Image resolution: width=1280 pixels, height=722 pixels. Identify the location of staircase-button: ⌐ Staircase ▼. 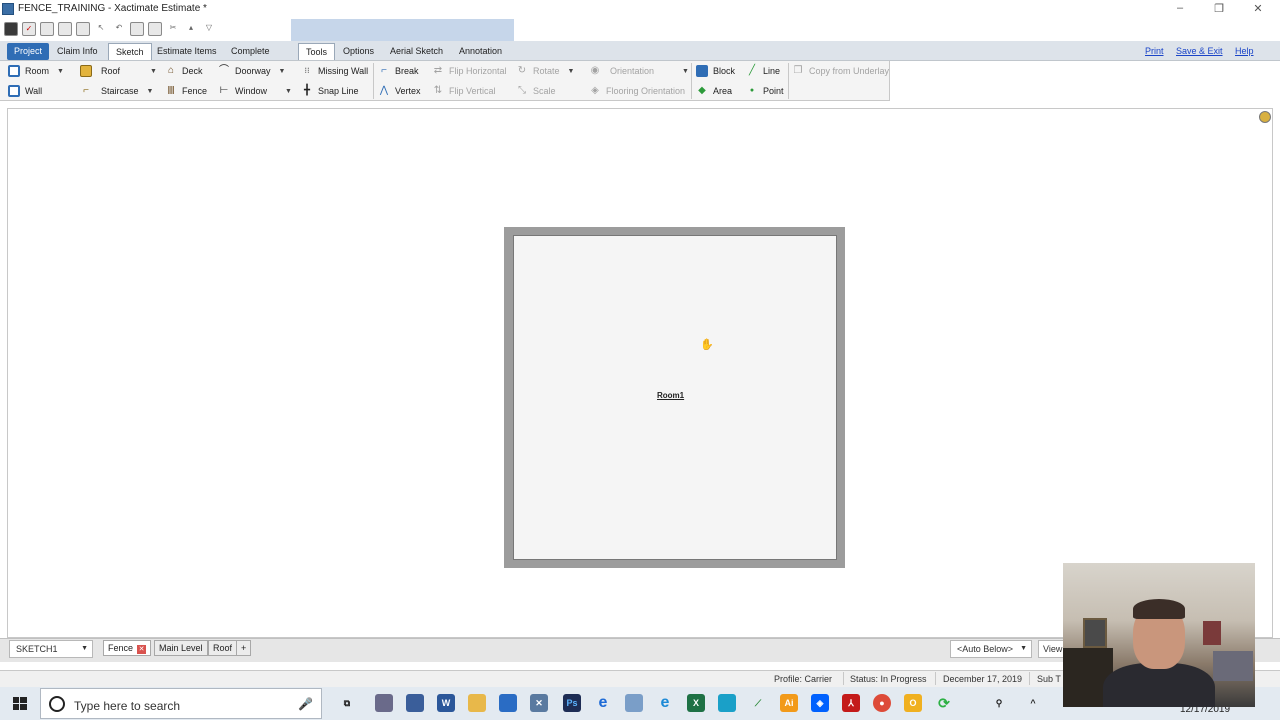
(116, 91).